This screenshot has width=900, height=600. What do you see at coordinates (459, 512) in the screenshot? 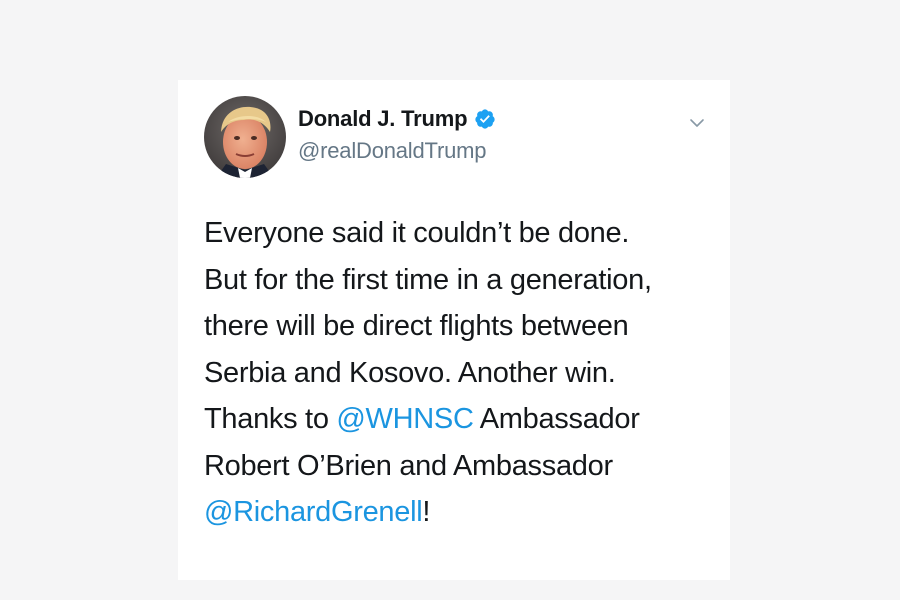
I see `tweet-text-line: @RichardGrenell!` at bounding box center [459, 512].